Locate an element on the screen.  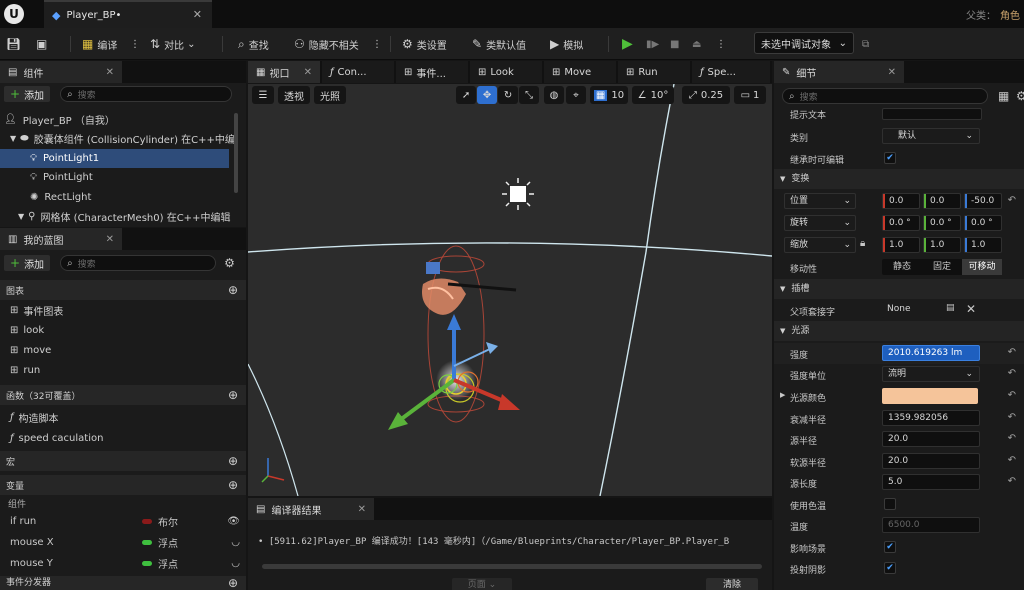
tree-item-capsule: ▼ ⬬ 胶囊体组件 (CollisionCylinder) 在C++中编 is located at coordinates (123, 138).